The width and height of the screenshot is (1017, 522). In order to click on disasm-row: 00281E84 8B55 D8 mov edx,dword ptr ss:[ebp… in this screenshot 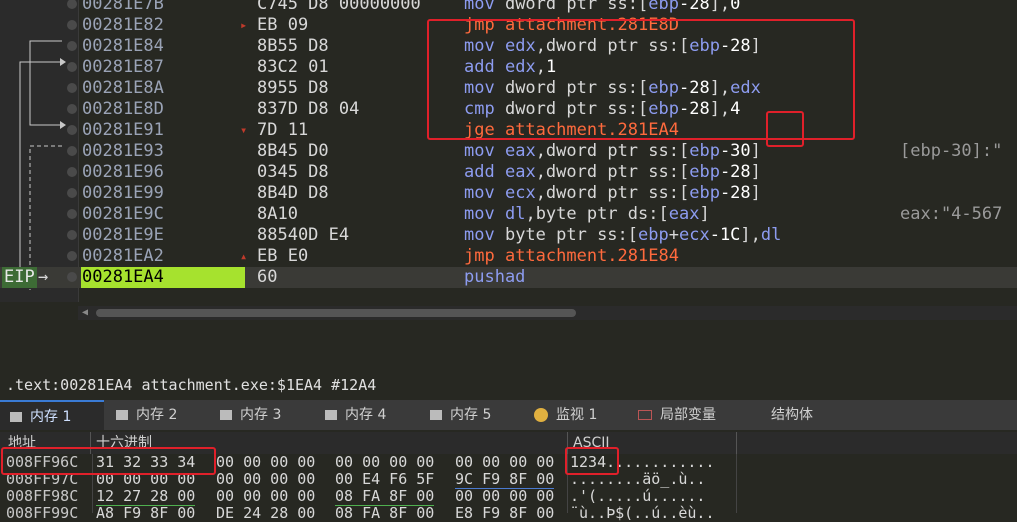, I will do `click(508, 46)`.